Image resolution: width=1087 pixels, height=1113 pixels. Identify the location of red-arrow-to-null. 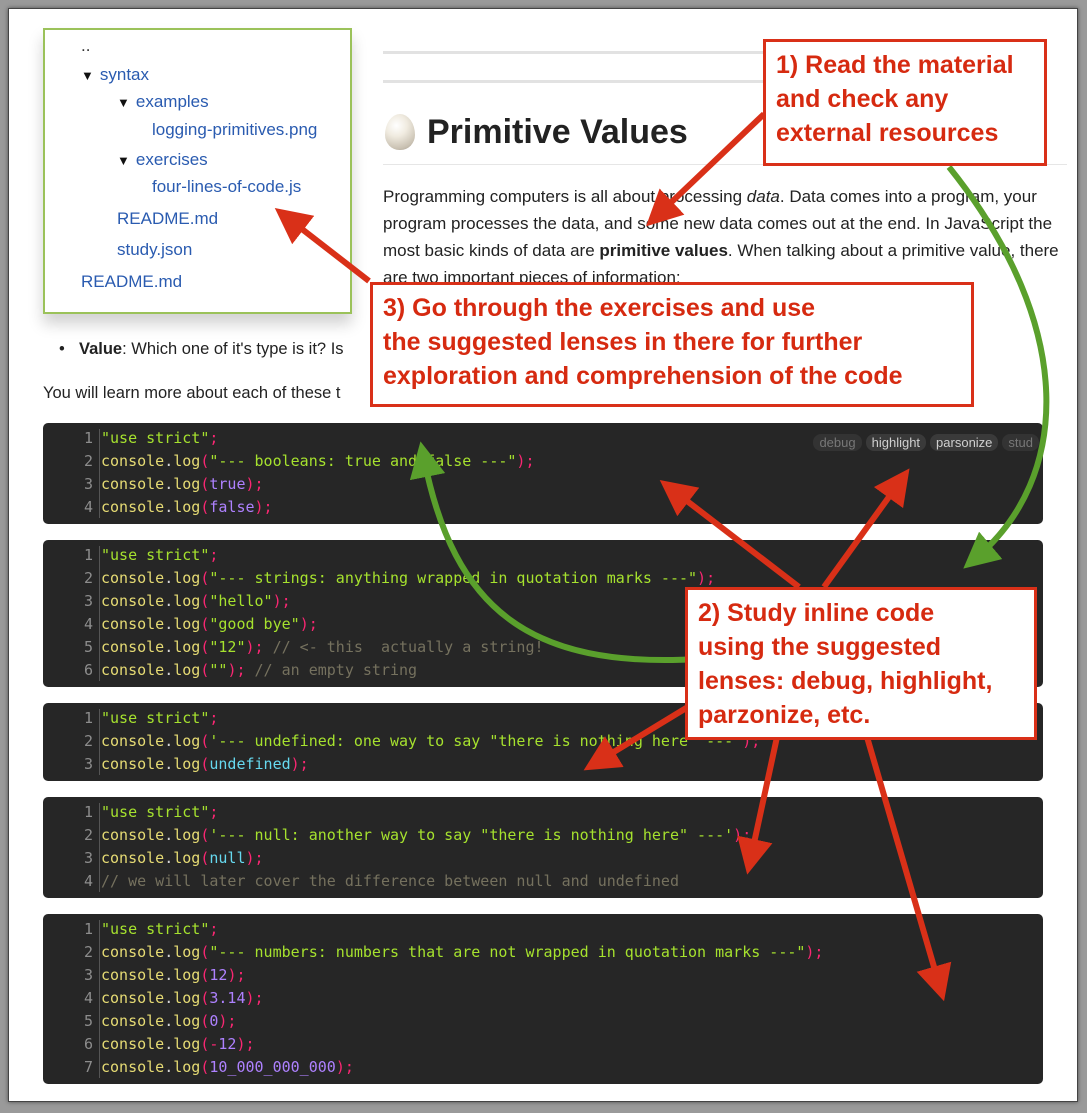
(758, 805).